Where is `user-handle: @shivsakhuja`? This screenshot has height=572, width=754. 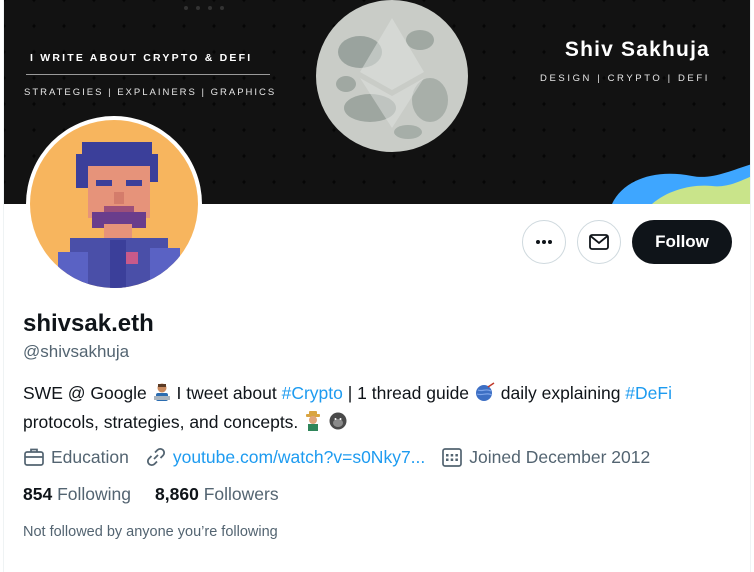 user-handle: @shivsakhuja is located at coordinates (76, 351).